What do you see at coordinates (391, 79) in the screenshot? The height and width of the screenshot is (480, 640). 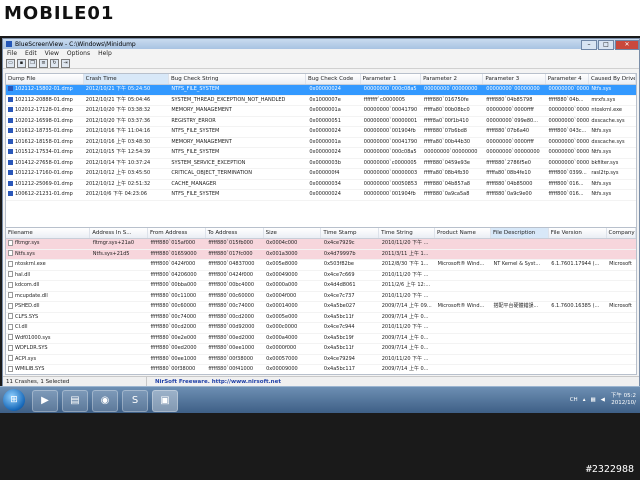 I see `dump-column-header: Parameter 1` at bounding box center [391, 79].